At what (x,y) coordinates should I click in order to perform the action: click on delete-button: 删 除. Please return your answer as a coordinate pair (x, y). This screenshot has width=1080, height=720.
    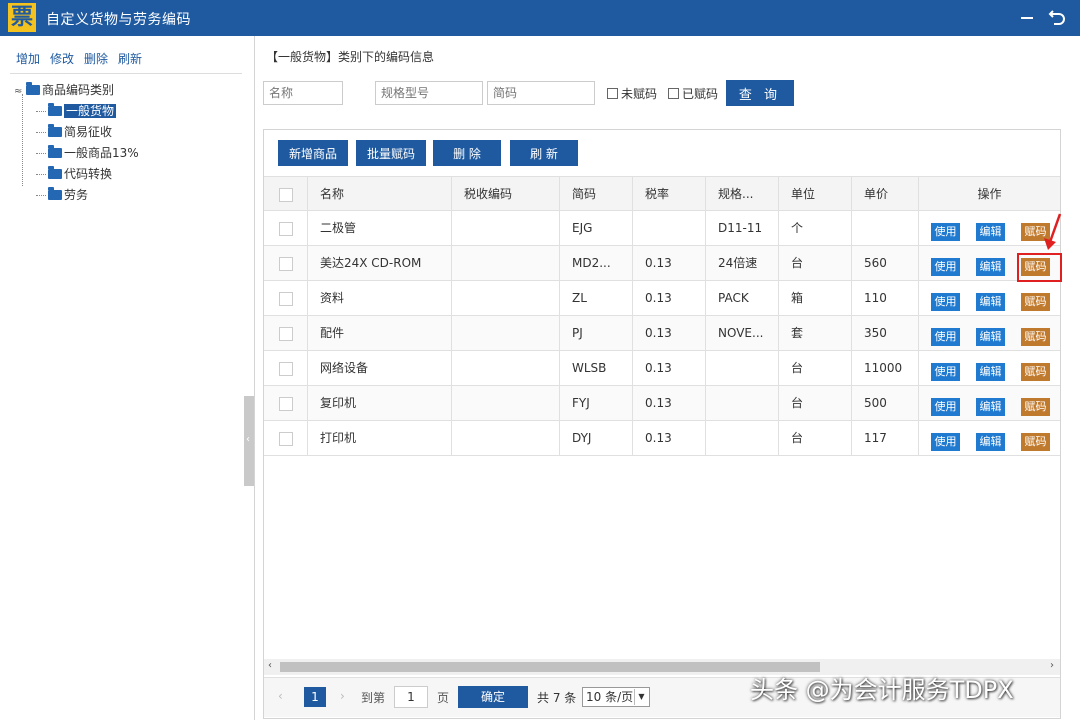
    Looking at the image, I should click on (467, 153).